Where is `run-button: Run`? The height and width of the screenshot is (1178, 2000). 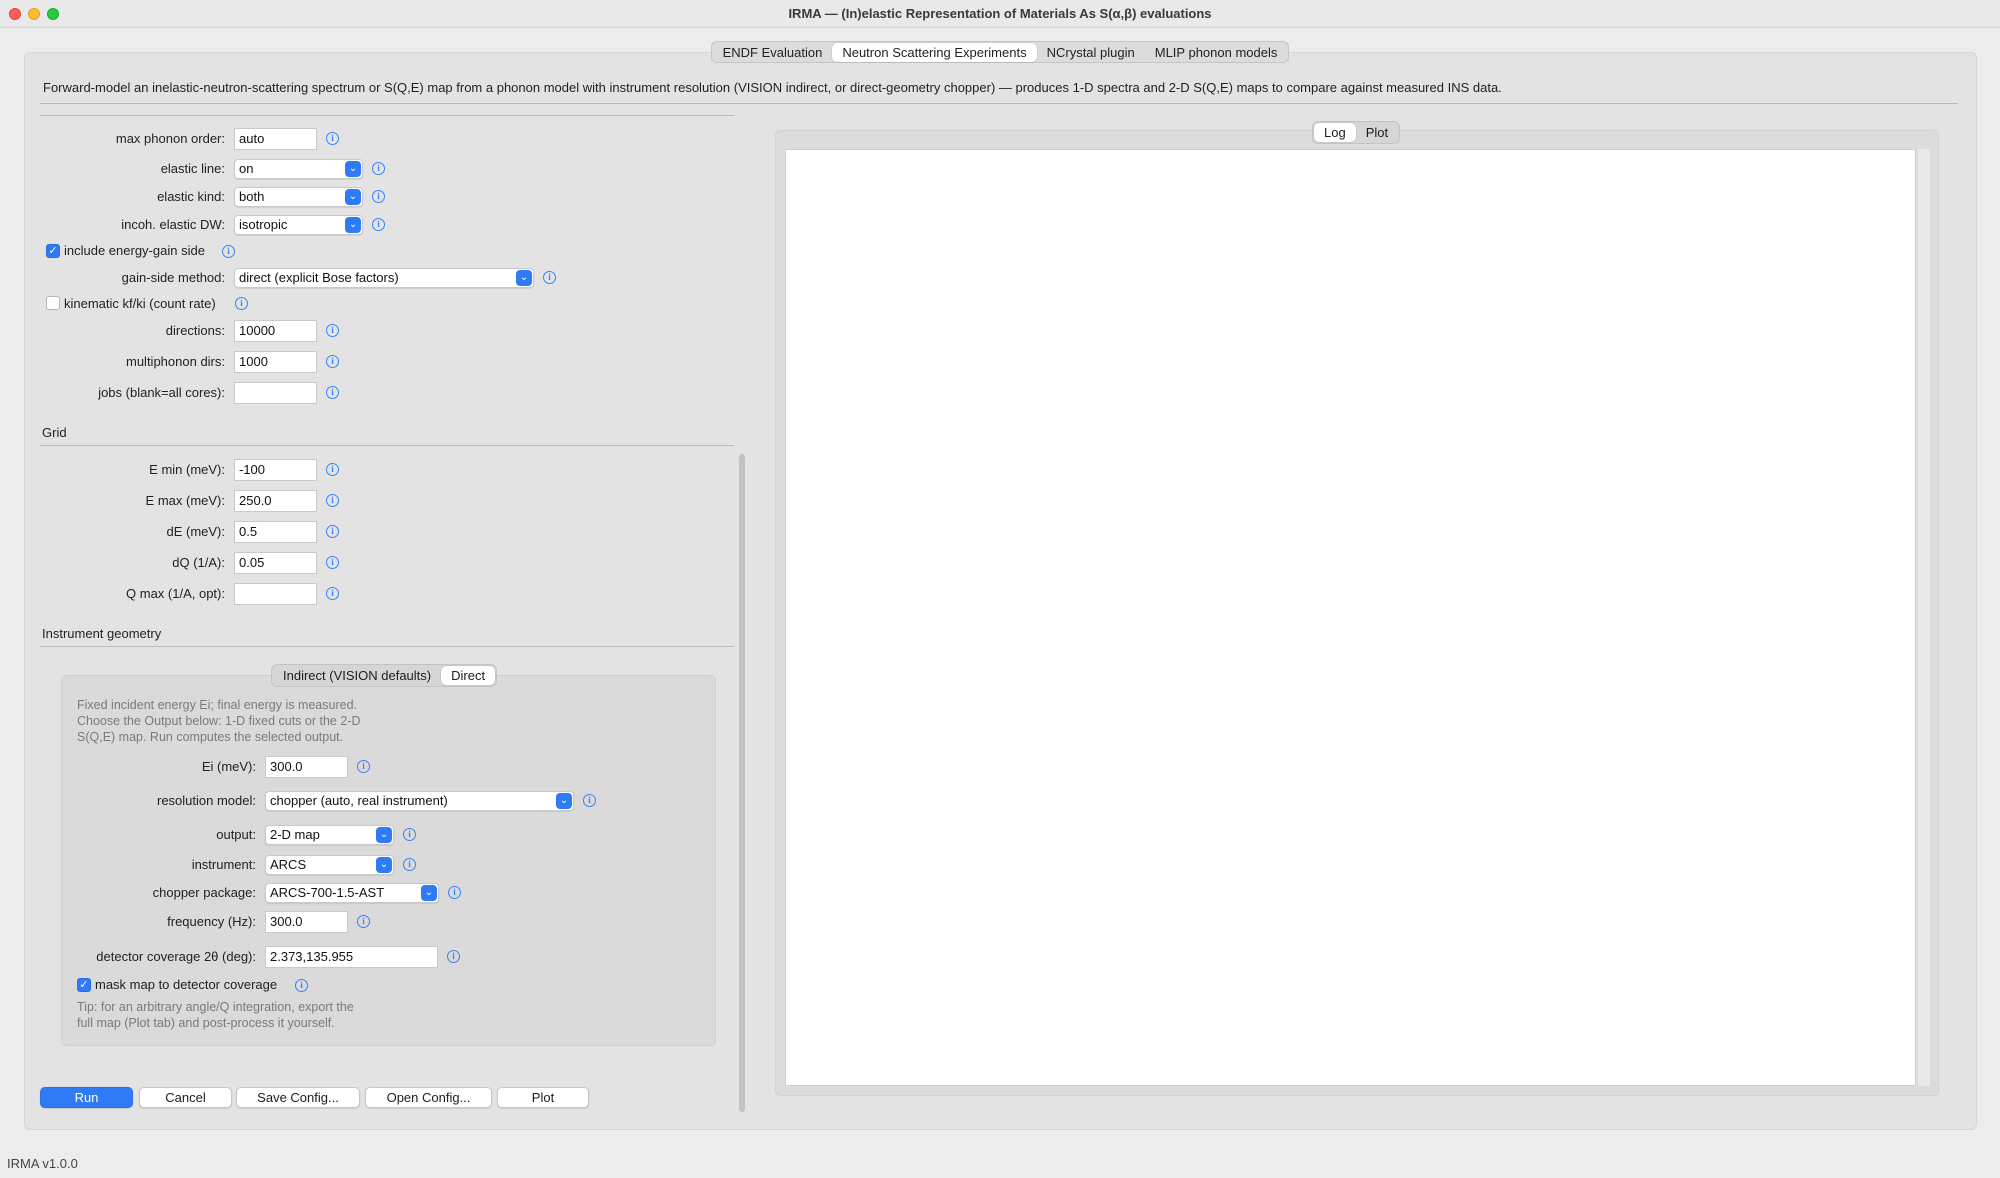 run-button: Run is located at coordinates (86, 1097).